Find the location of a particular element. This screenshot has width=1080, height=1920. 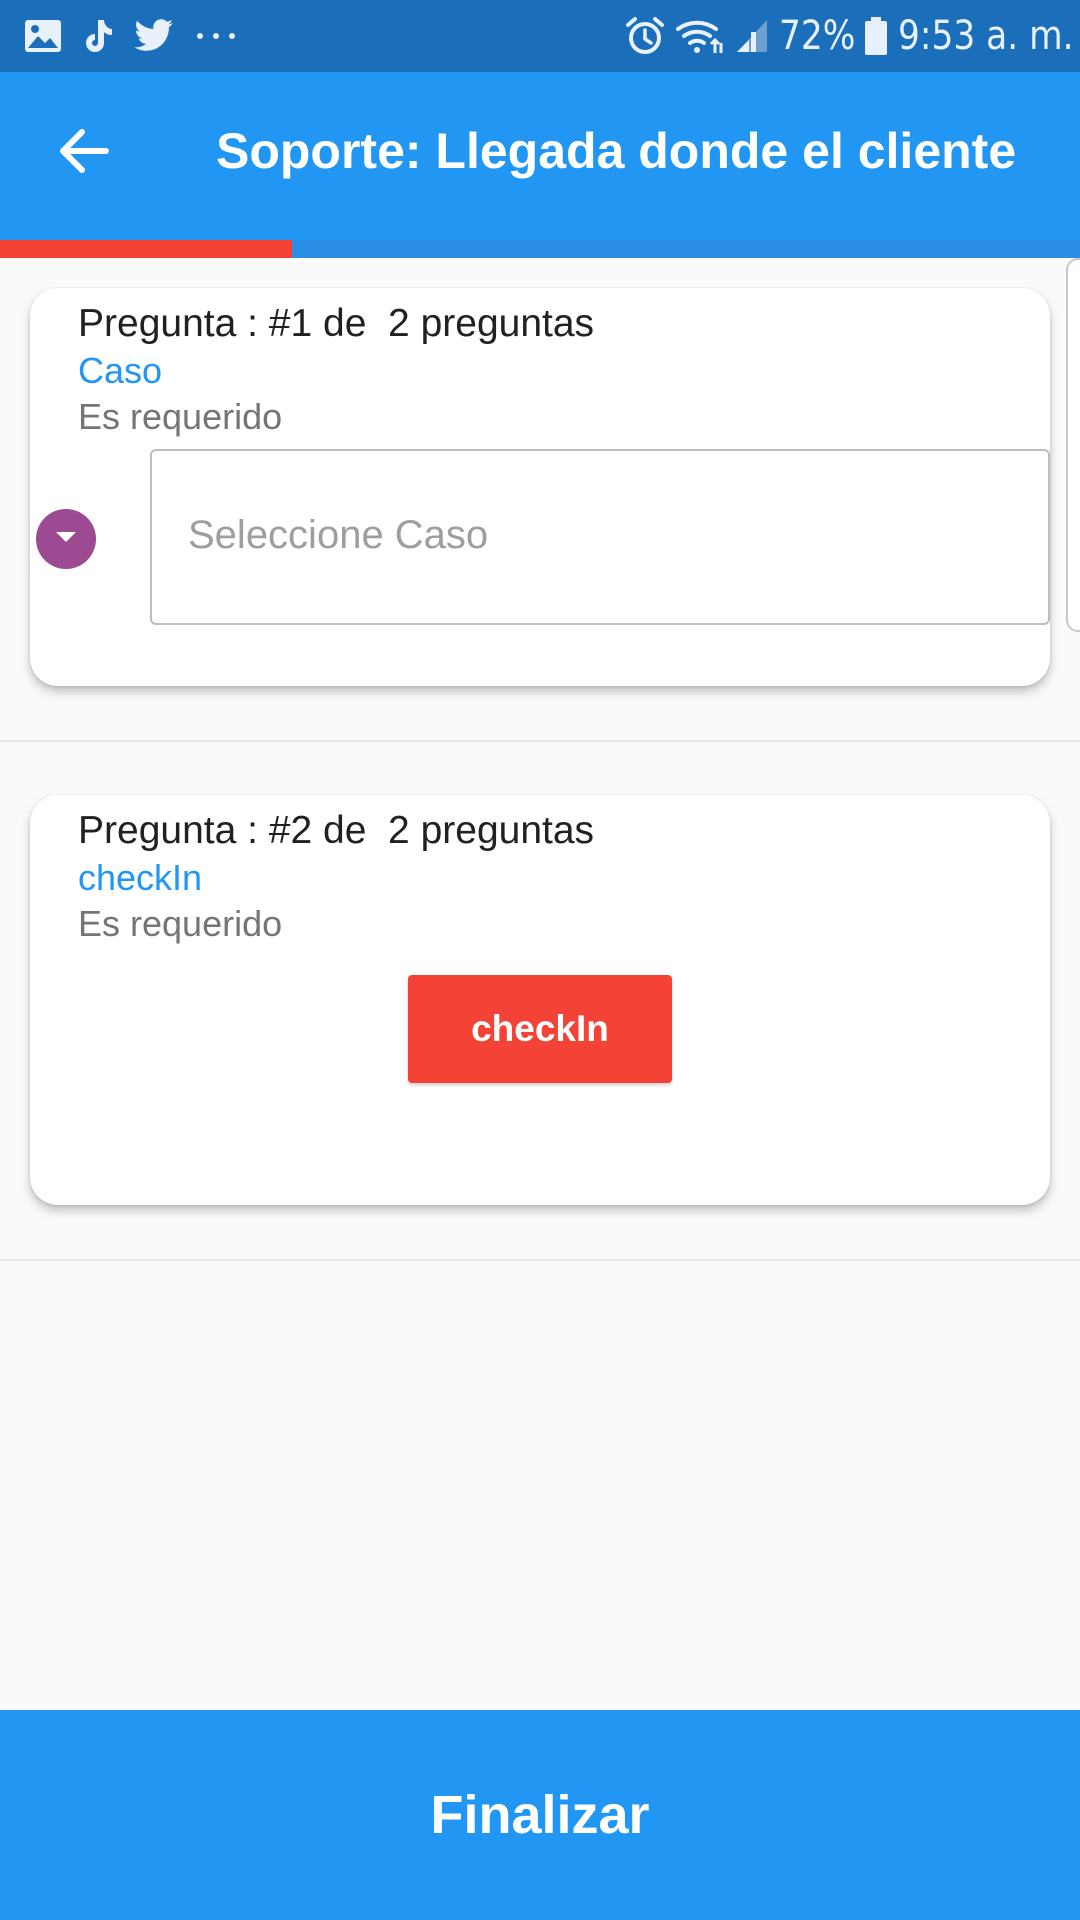

app-bar: Soporte: Llegada donde el cliente is located at coordinates (540, 156).